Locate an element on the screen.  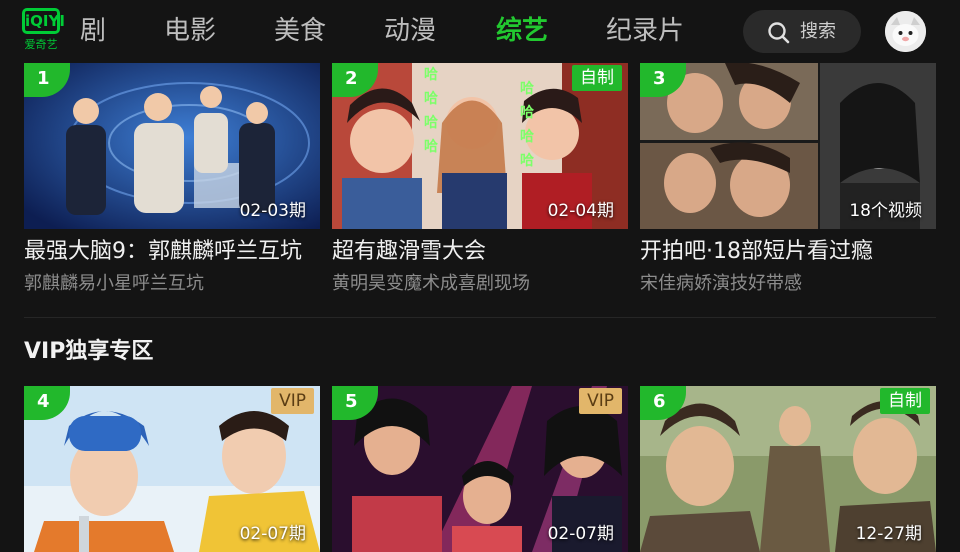
video-thumbnail: 5 VIP 02-07期 is located at coordinates (480, 469).